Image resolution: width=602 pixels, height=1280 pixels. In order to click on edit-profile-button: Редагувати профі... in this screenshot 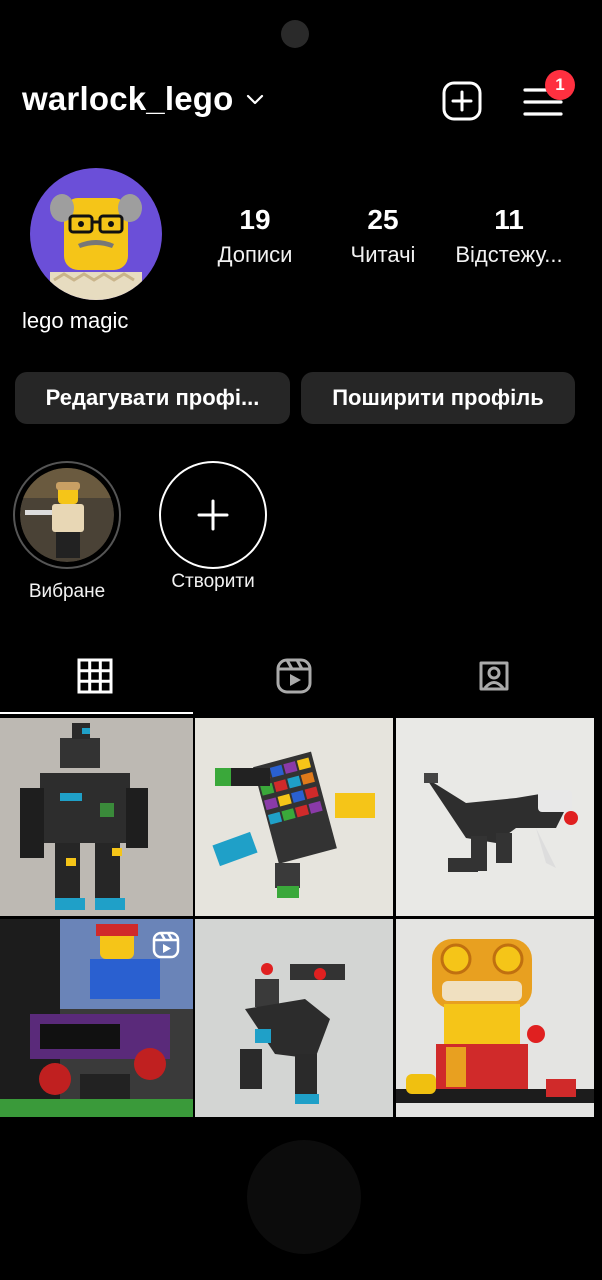, I will do `click(152, 398)`.